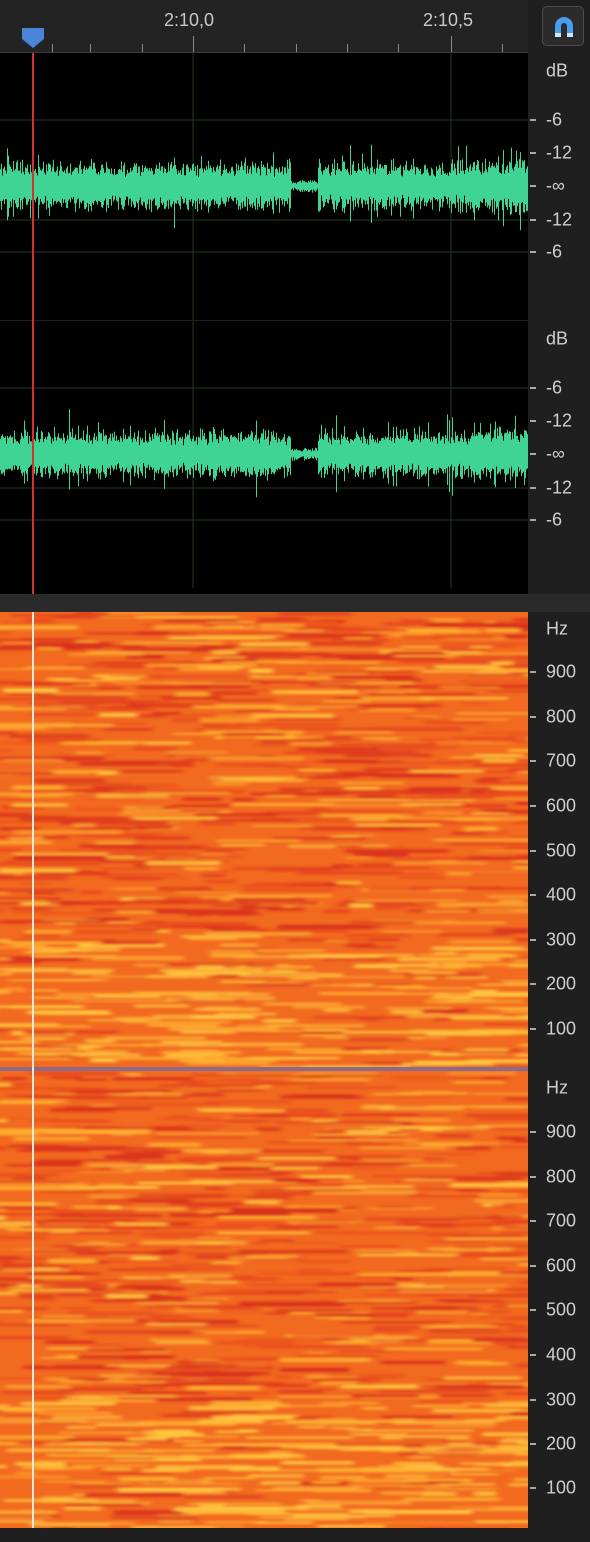  What do you see at coordinates (561, 716) in the screenshot?
I see `hz-label: 800` at bounding box center [561, 716].